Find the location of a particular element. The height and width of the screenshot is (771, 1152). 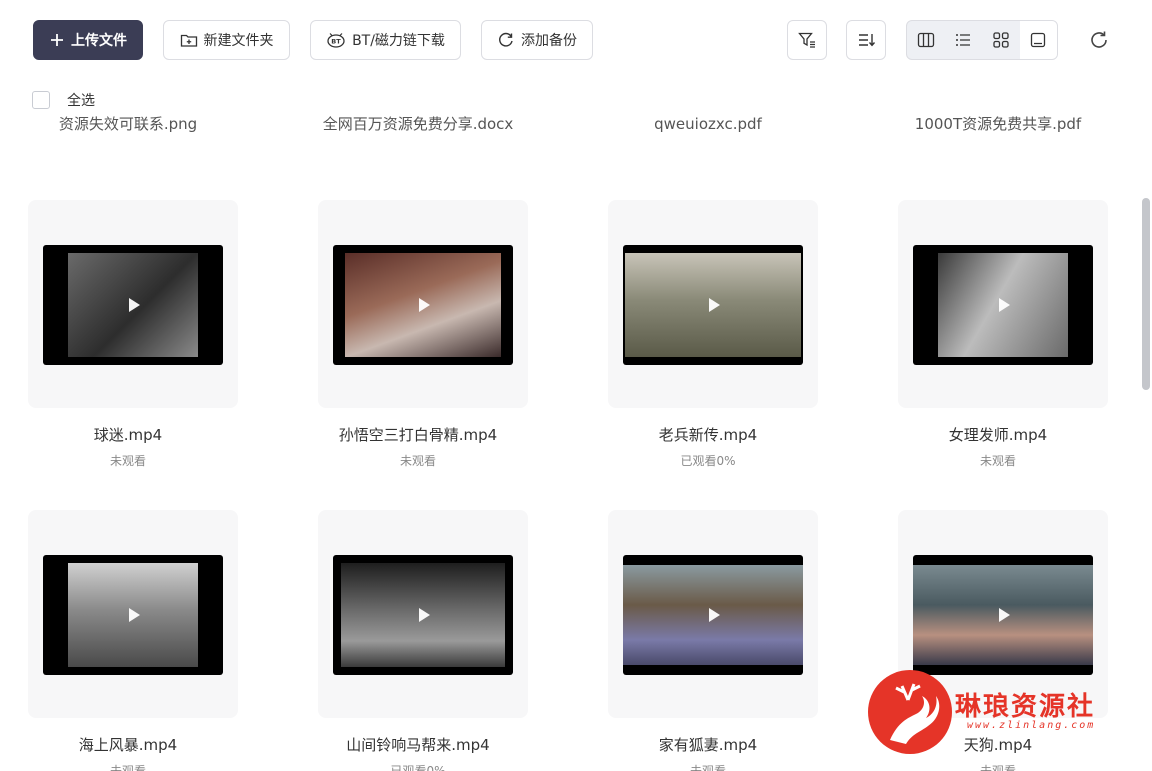

list-icon is located at coordinates (963, 40).